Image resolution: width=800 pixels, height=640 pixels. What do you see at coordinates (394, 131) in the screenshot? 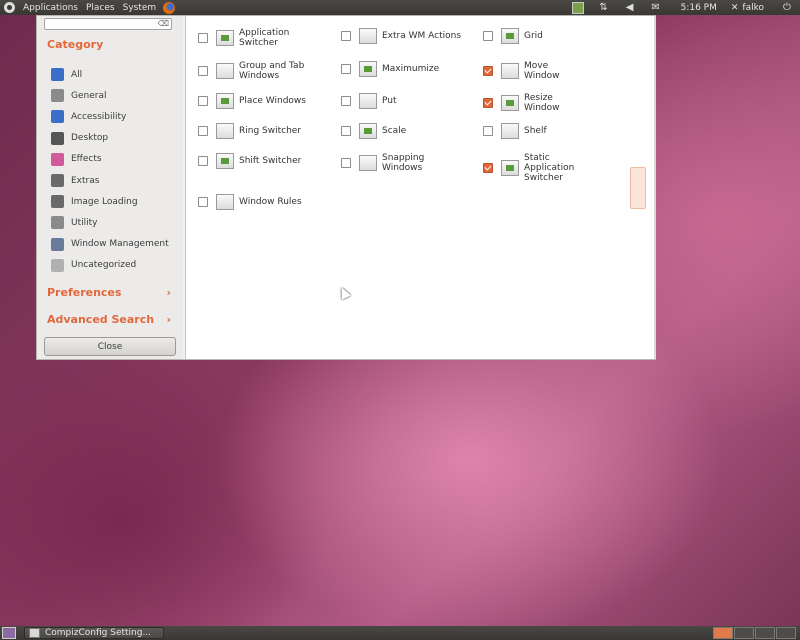
I see `plugin-label: Scale` at bounding box center [394, 131].